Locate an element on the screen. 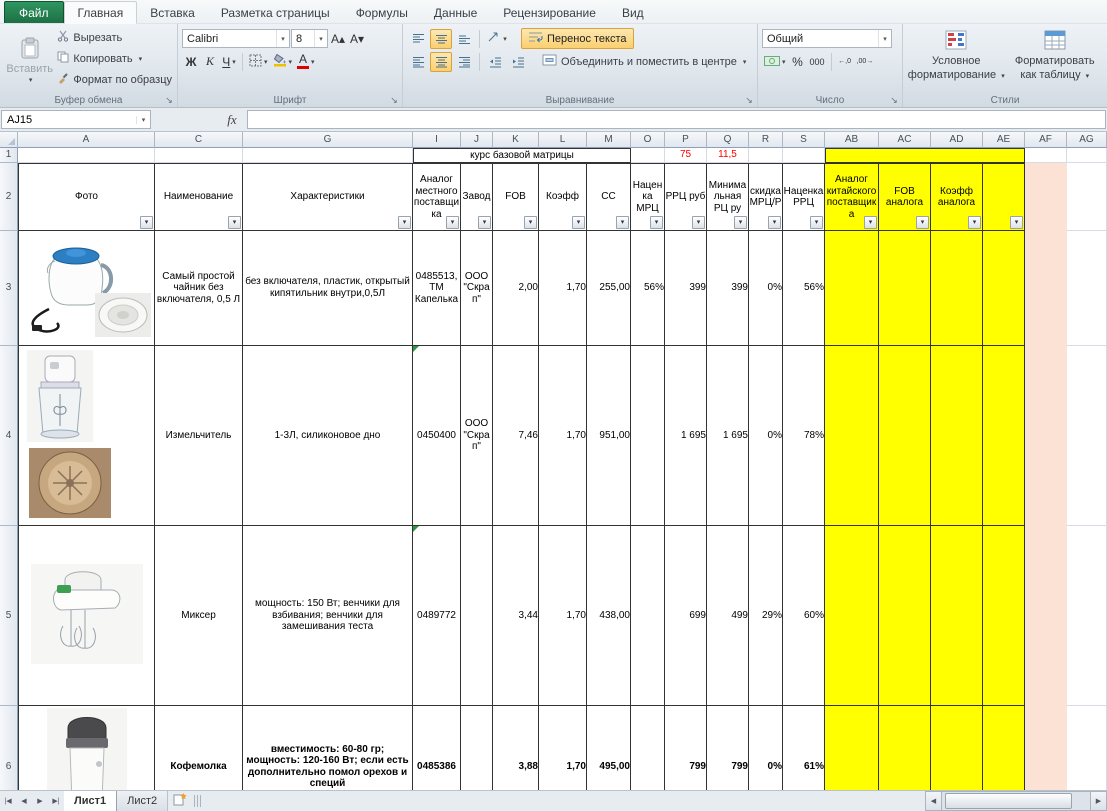  align-middle-button is located at coordinates (441, 38).